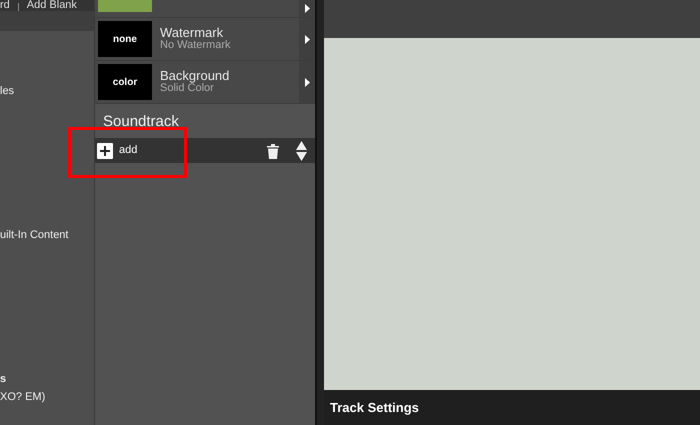  What do you see at coordinates (51, 5) in the screenshot?
I see `toolbar-button: Add Blank` at bounding box center [51, 5].